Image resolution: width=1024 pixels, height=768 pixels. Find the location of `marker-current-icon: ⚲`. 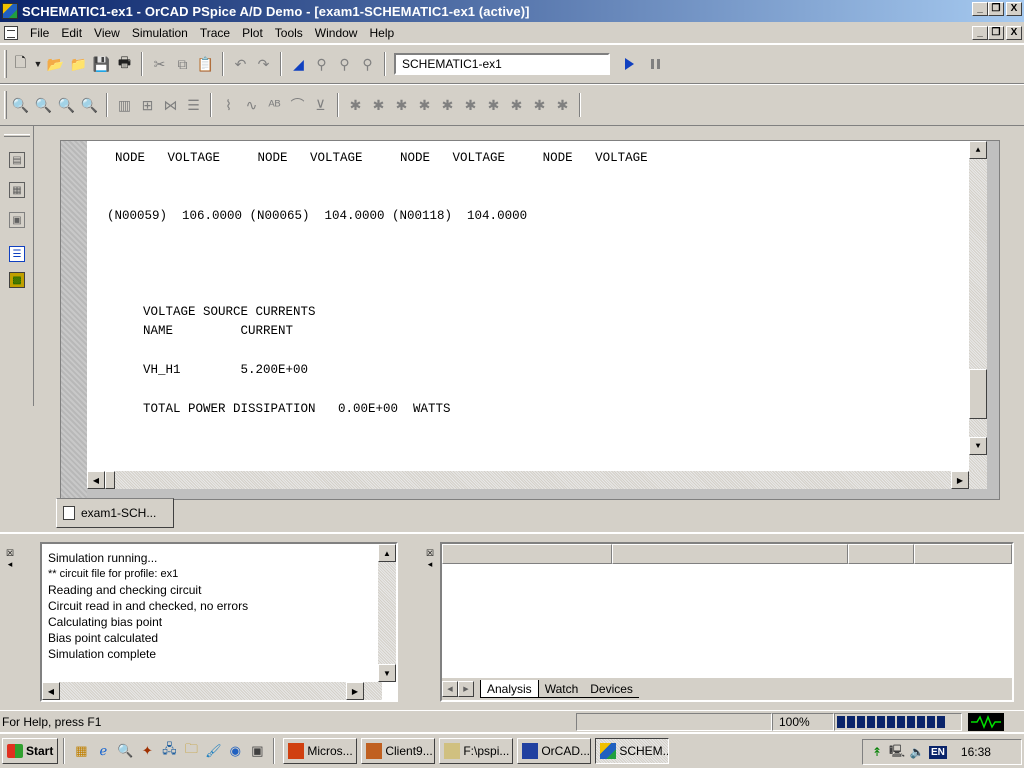

marker-current-icon: ⚲ is located at coordinates (344, 64).